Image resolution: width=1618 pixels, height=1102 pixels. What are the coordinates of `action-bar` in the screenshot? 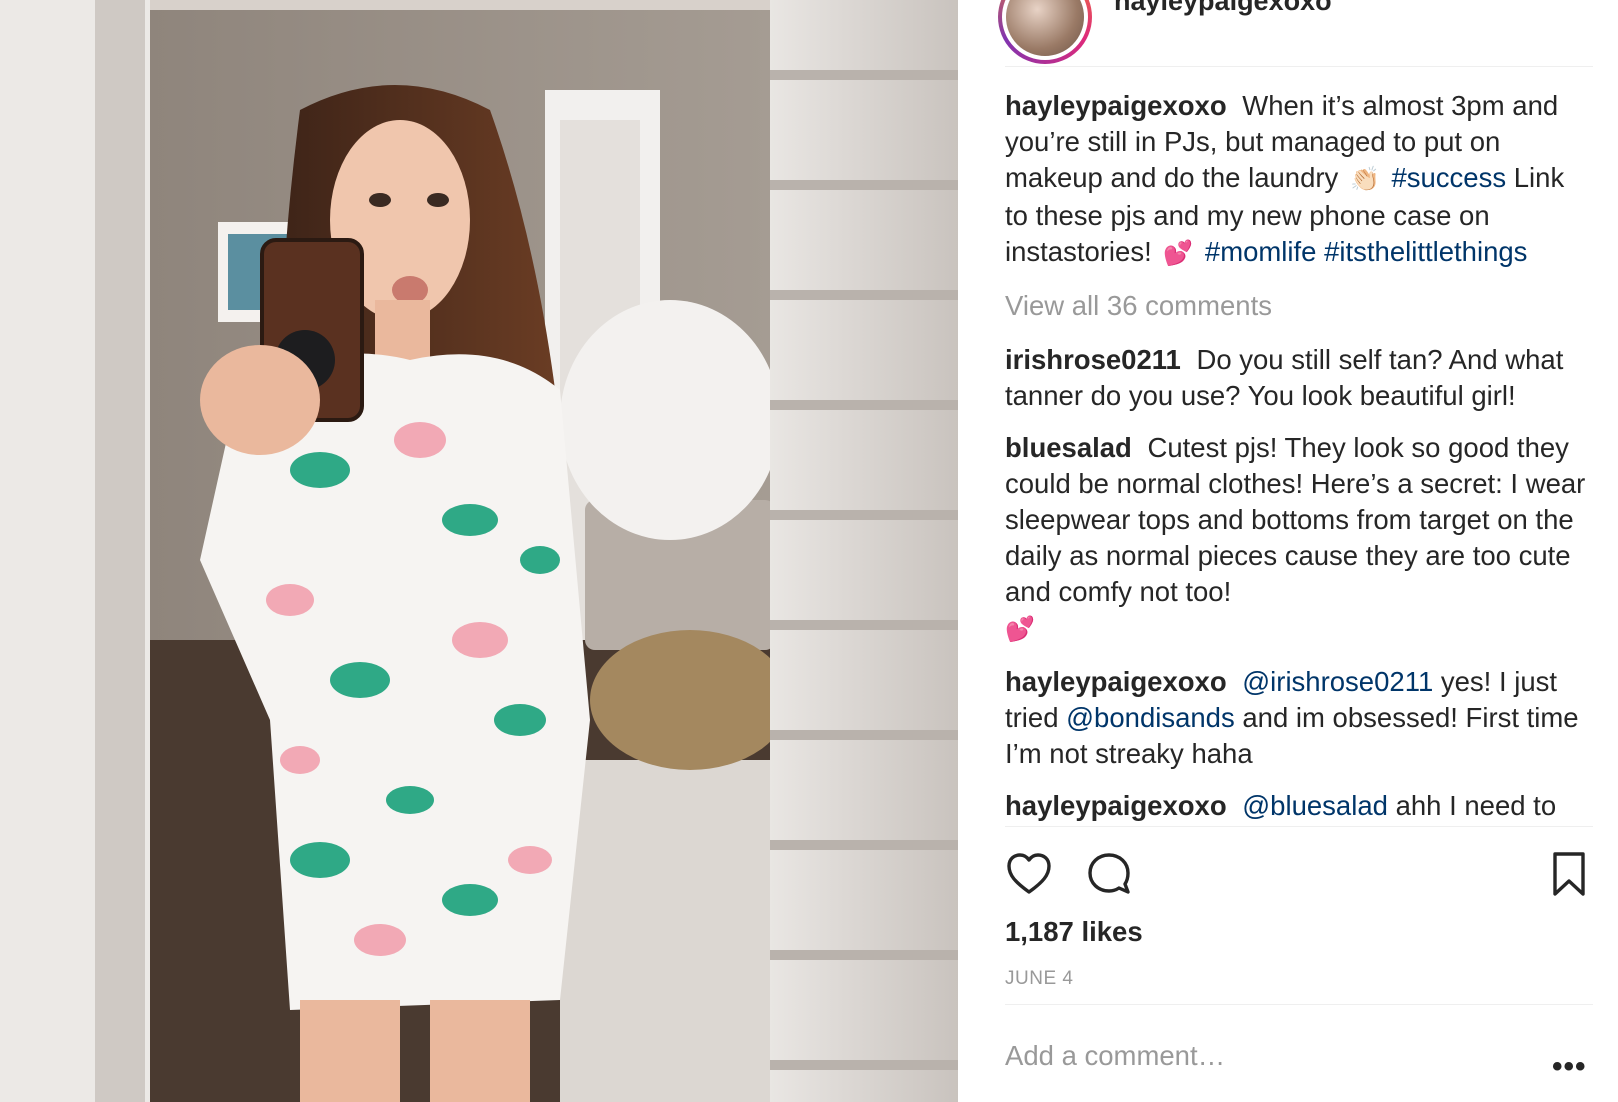 It's located at (1299, 876).